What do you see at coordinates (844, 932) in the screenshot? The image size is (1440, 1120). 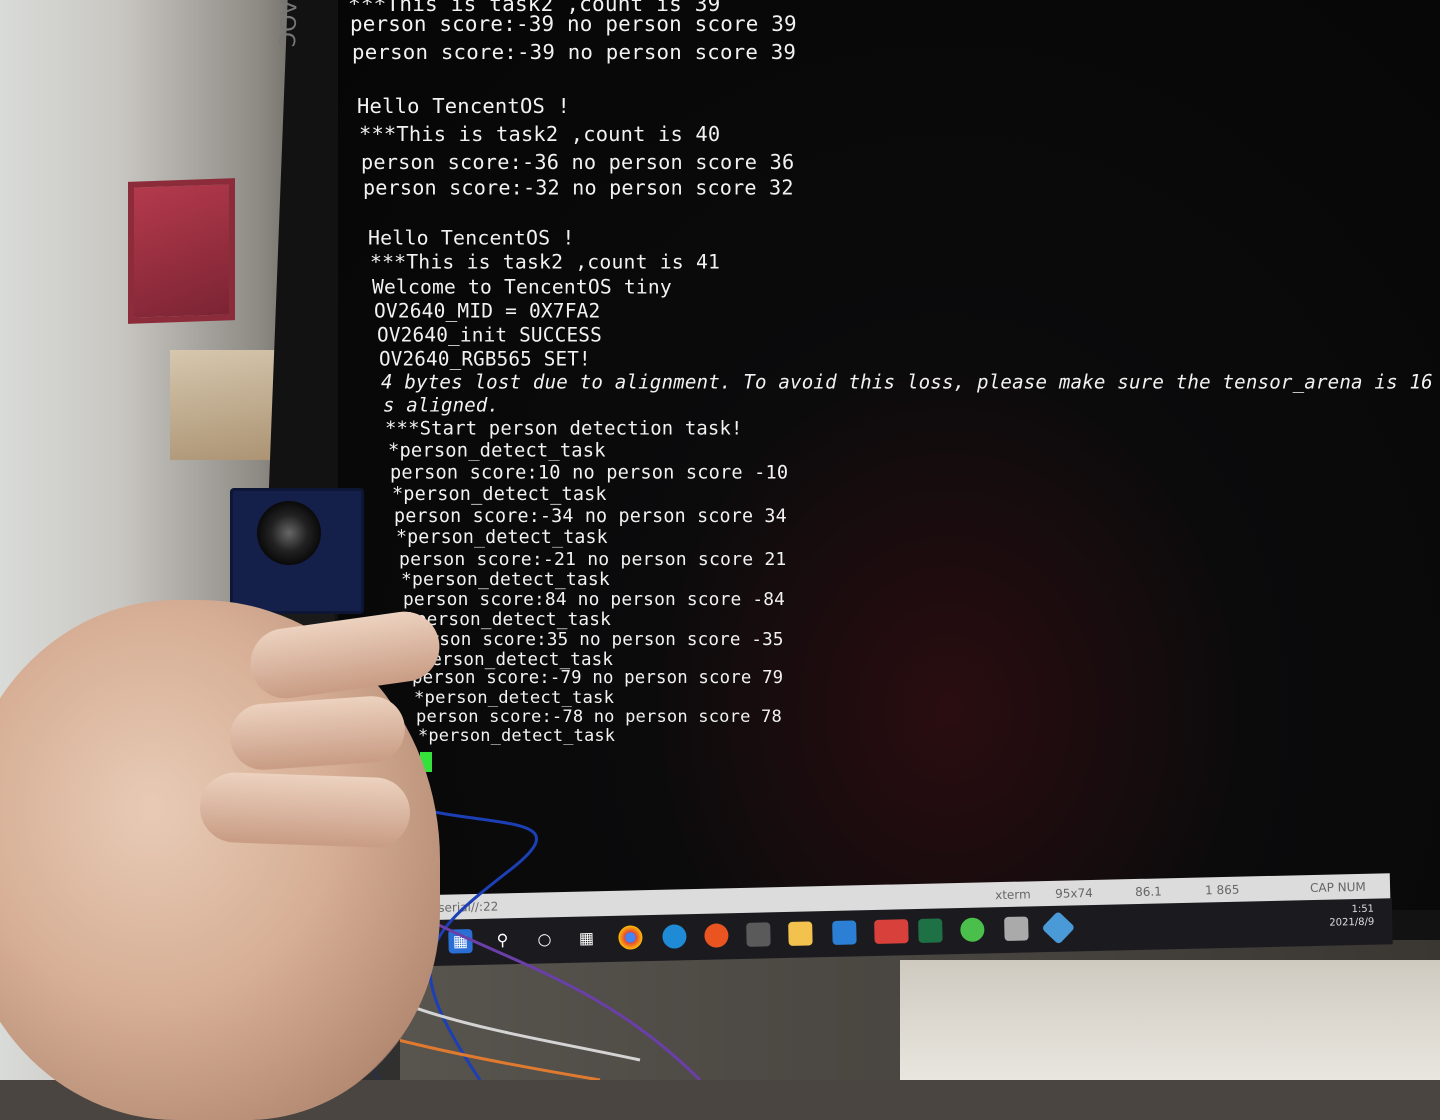 I see `vscode-icon` at bounding box center [844, 932].